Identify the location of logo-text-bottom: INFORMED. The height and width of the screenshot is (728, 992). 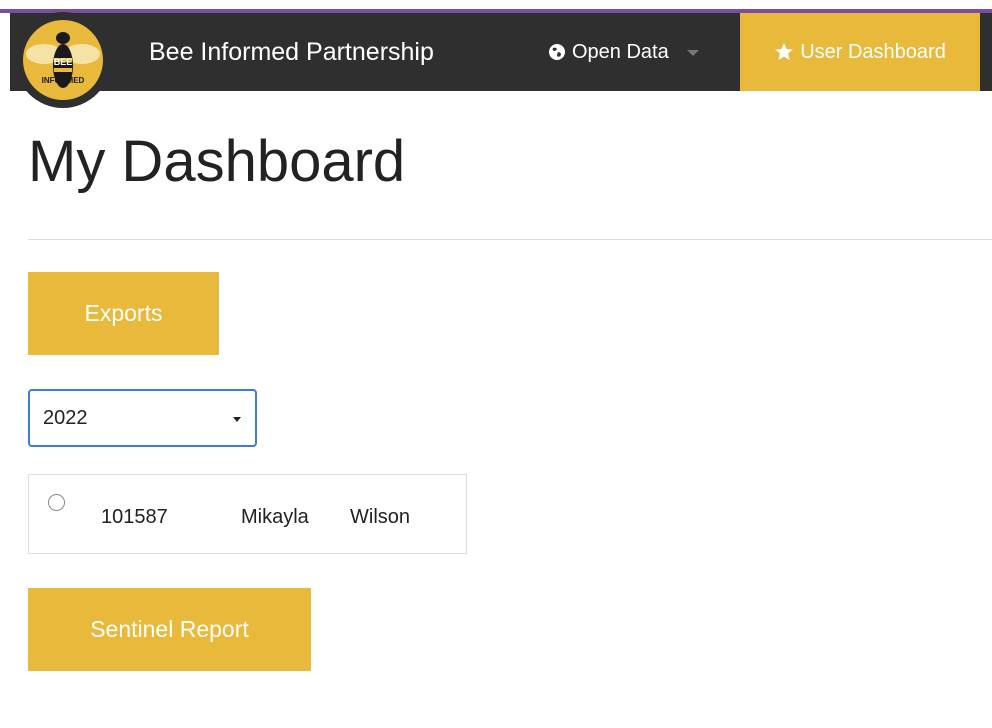
(63, 80).